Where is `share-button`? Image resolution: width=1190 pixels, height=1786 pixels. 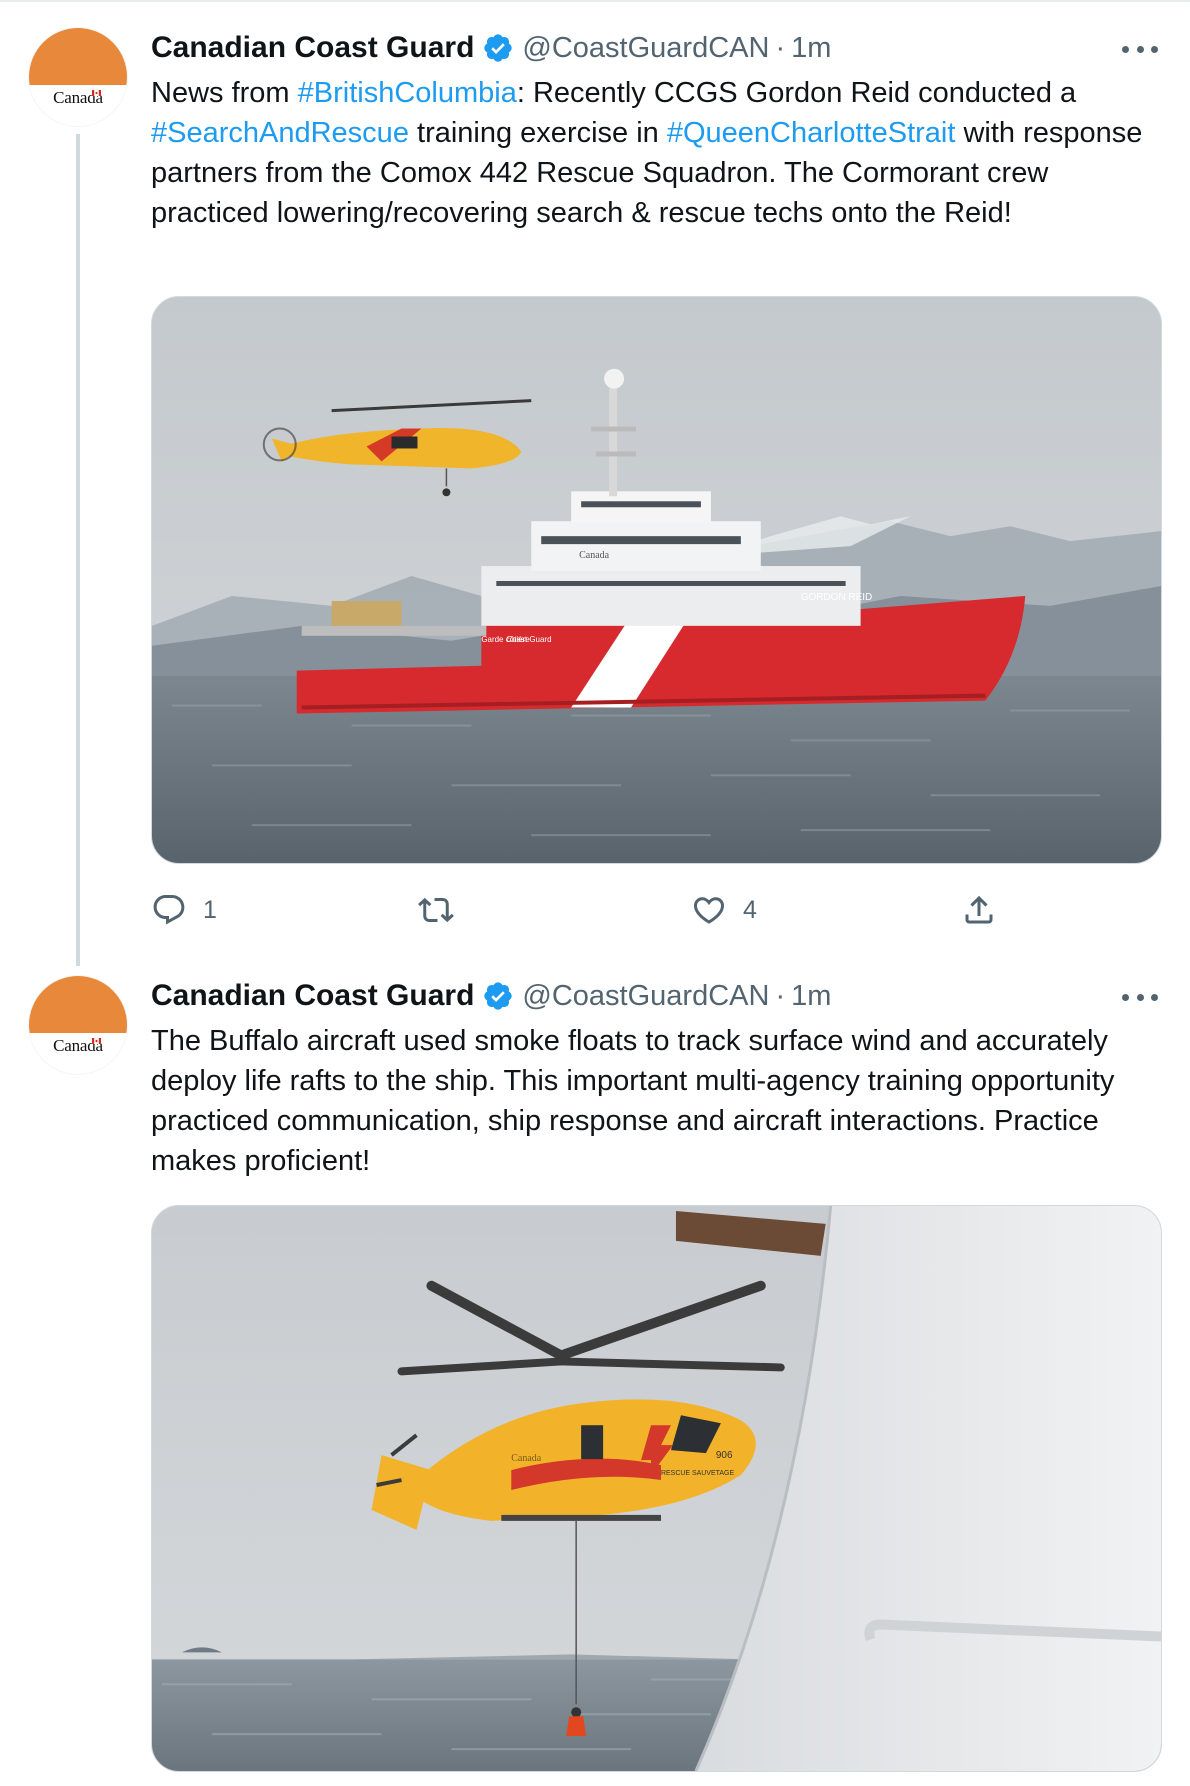
share-button is located at coordinates (979, 910).